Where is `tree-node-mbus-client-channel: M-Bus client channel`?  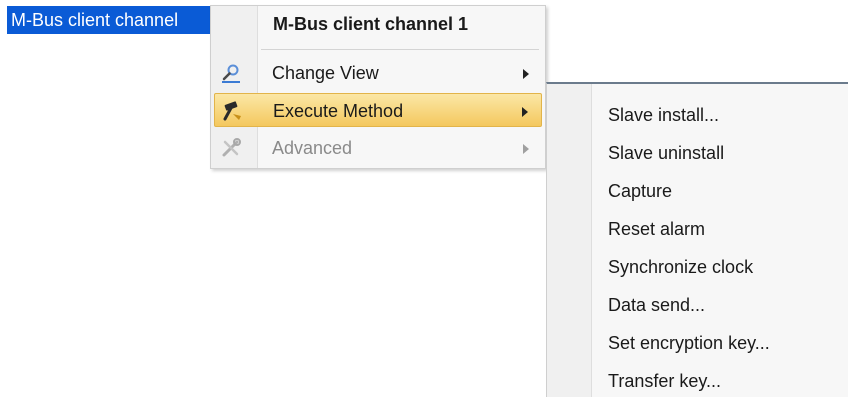
tree-node-mbus-client-channel: M-Bus client channel is located at coordinates (110, 20).